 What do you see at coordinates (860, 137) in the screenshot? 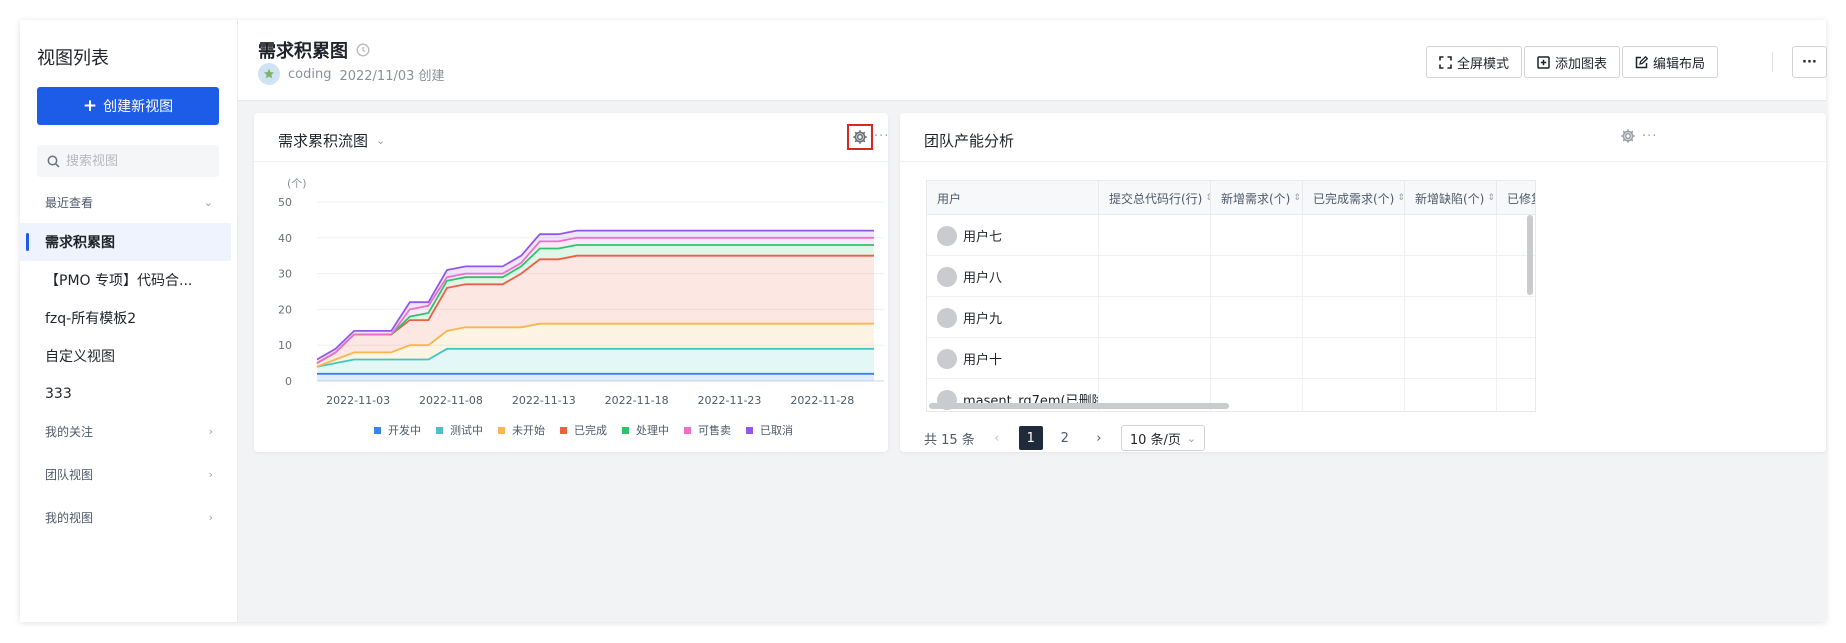
I see `chart-settings-button` at bounding box center [860, 137].